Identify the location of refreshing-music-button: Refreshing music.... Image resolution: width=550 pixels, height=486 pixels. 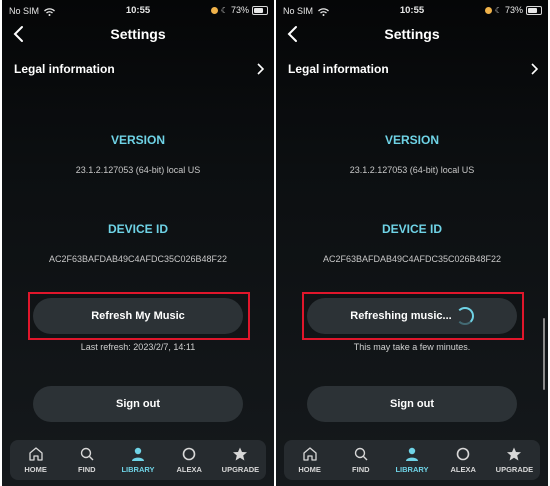
(412, 316).